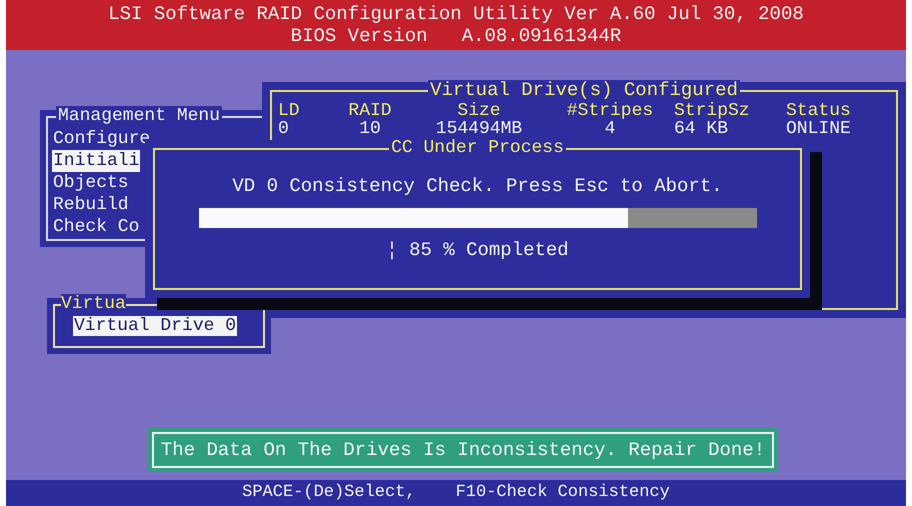 This screenshot has height=506, width=912. Describe the element at coordinates (463, 450) in the screenshot. I see `notice-message: The Data On The Drives Is Inconsistency. Repair Done!` at that location.